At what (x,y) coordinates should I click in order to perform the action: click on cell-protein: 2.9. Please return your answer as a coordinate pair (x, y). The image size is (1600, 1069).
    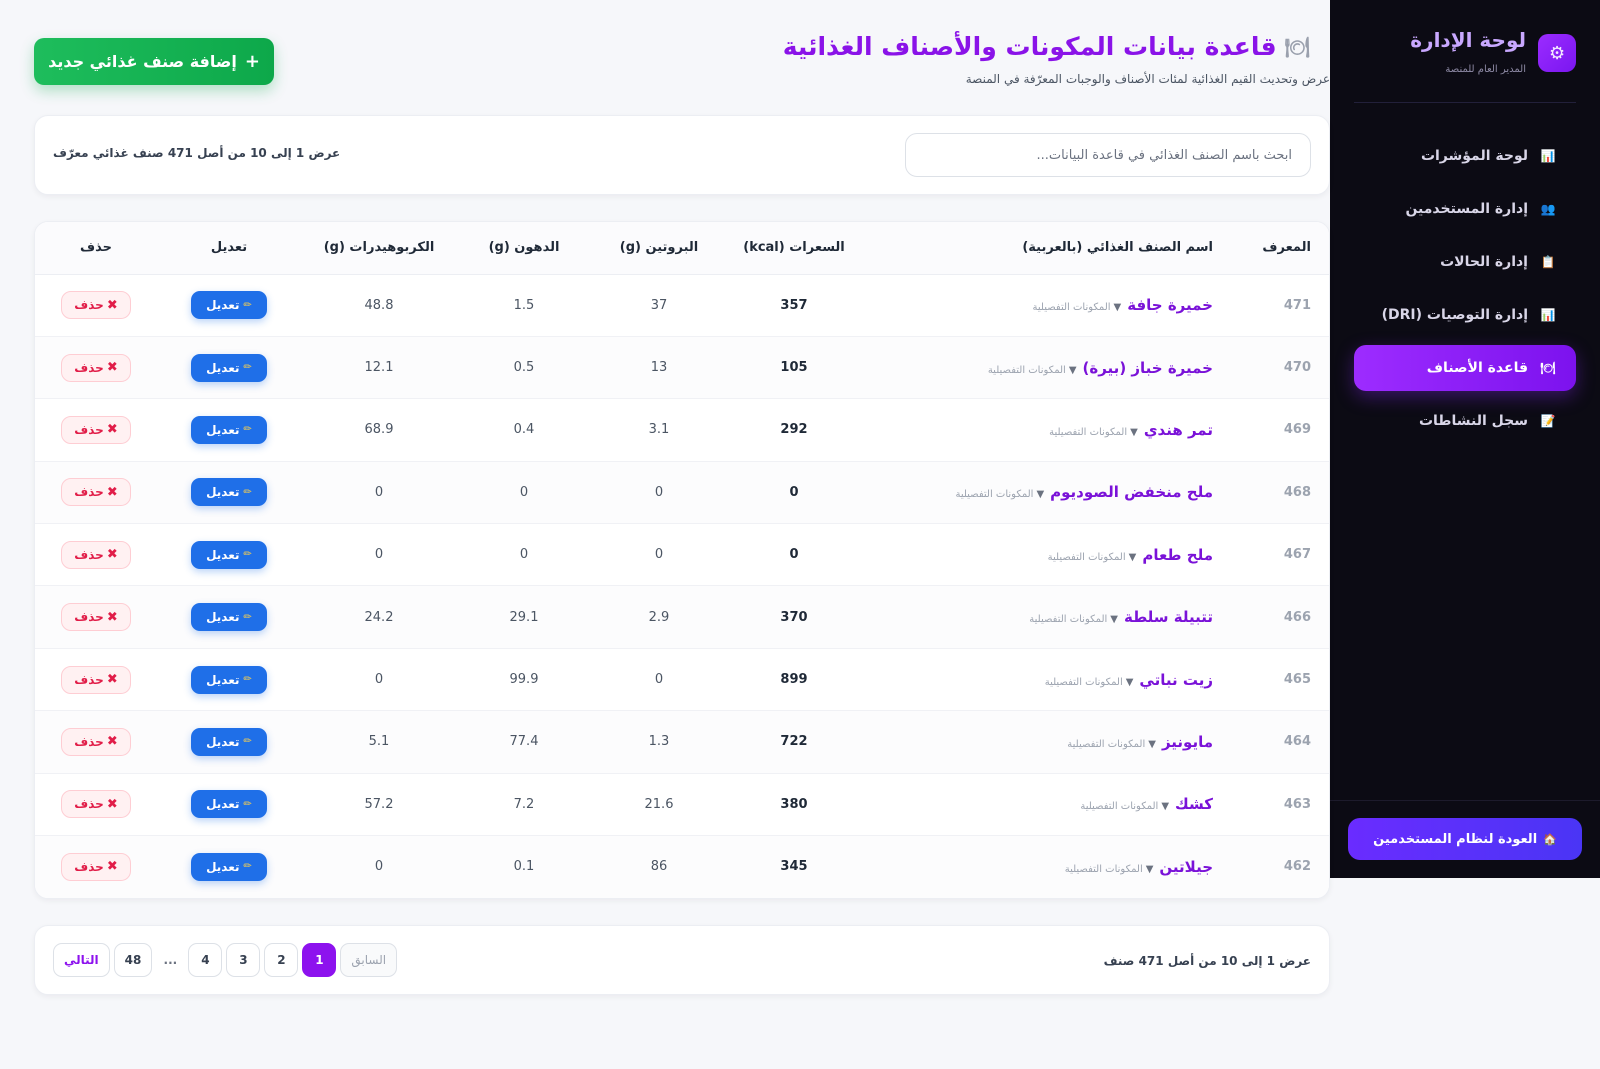
    Looking at the image, I should click on (659, 617).